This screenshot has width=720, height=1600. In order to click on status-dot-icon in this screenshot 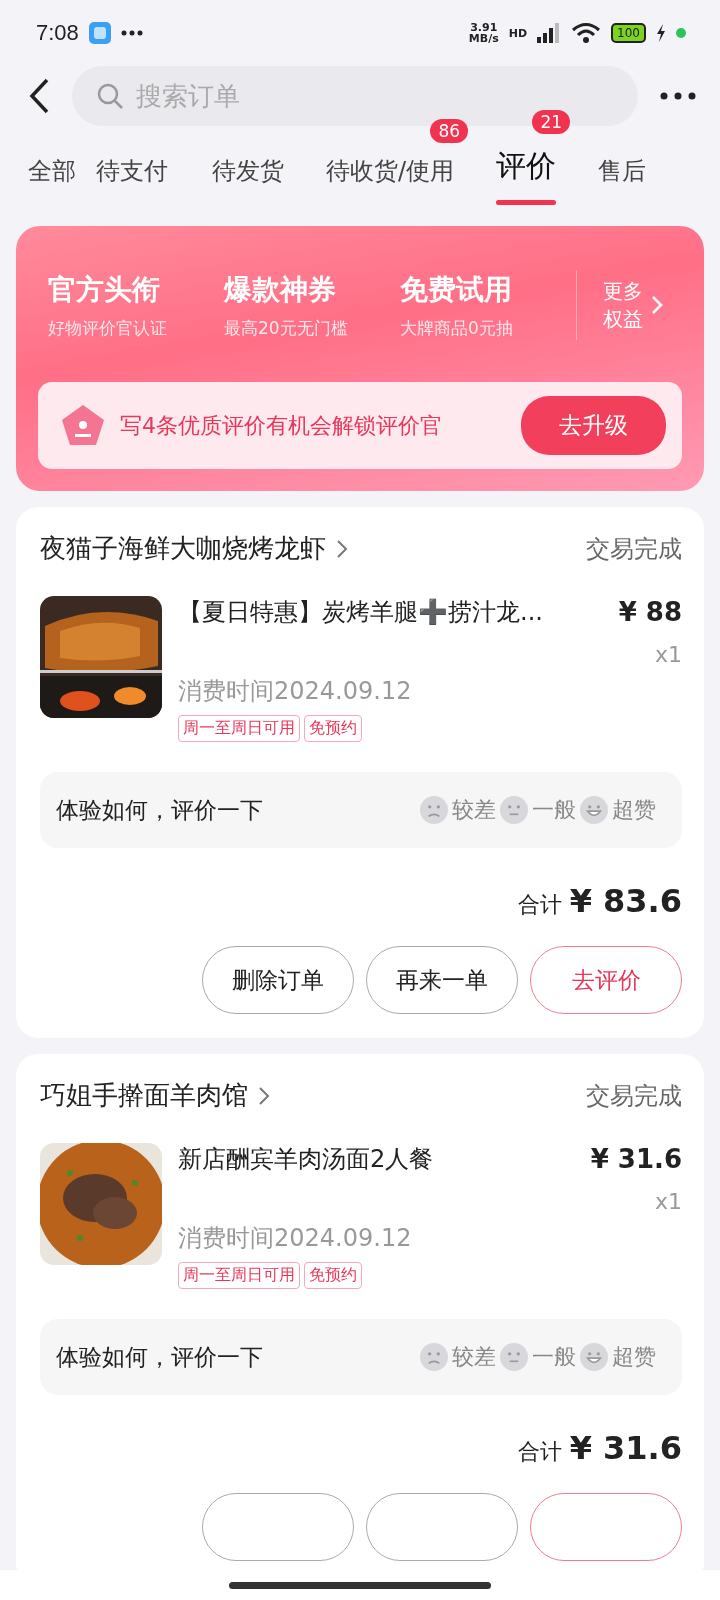, I will do `click(681, 33)`.